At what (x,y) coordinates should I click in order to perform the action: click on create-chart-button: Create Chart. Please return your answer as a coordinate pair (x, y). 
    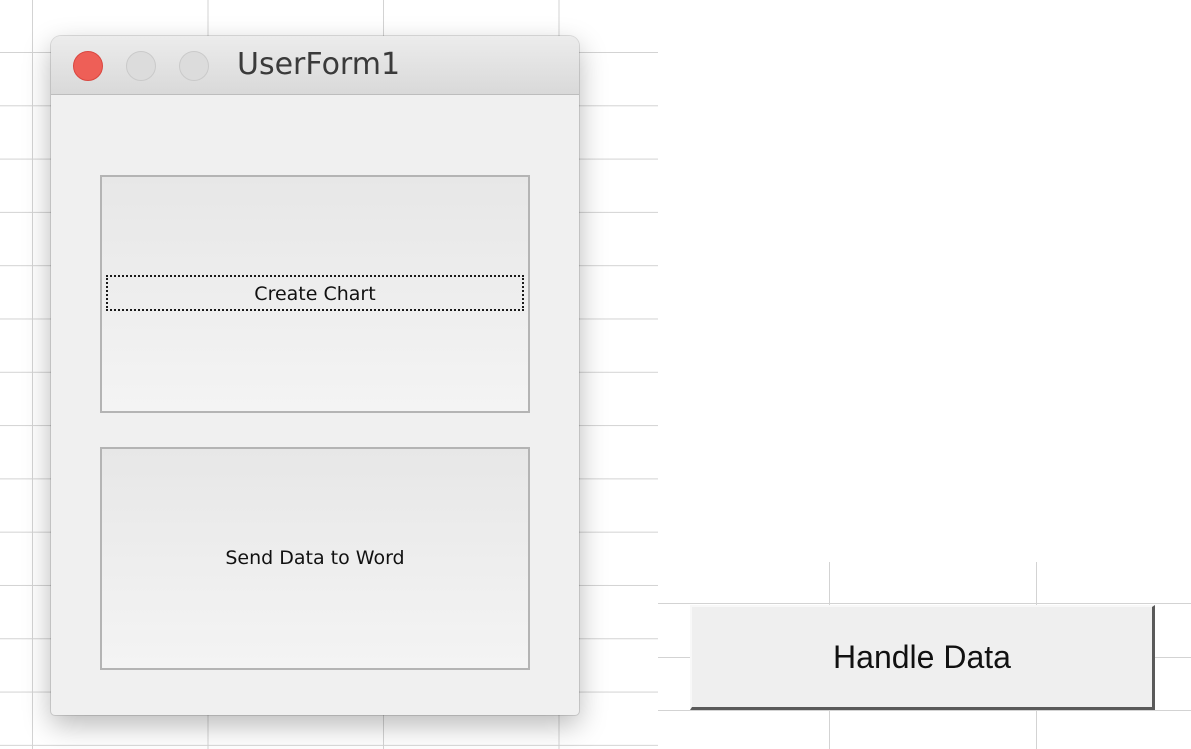
    Looking at the image, I should click on (315, 294).